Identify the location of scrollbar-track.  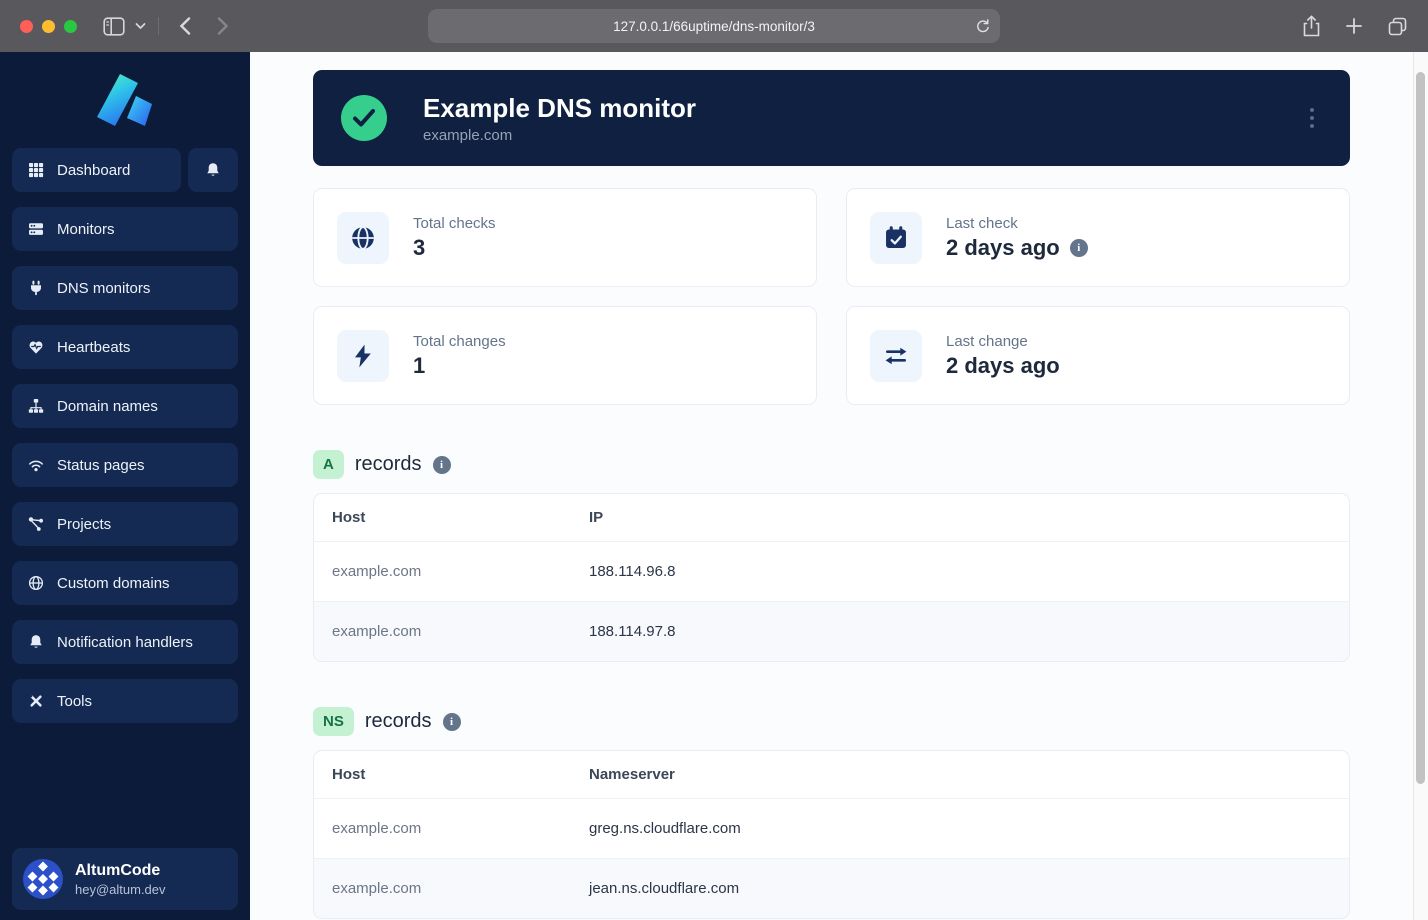
(1420, 486).